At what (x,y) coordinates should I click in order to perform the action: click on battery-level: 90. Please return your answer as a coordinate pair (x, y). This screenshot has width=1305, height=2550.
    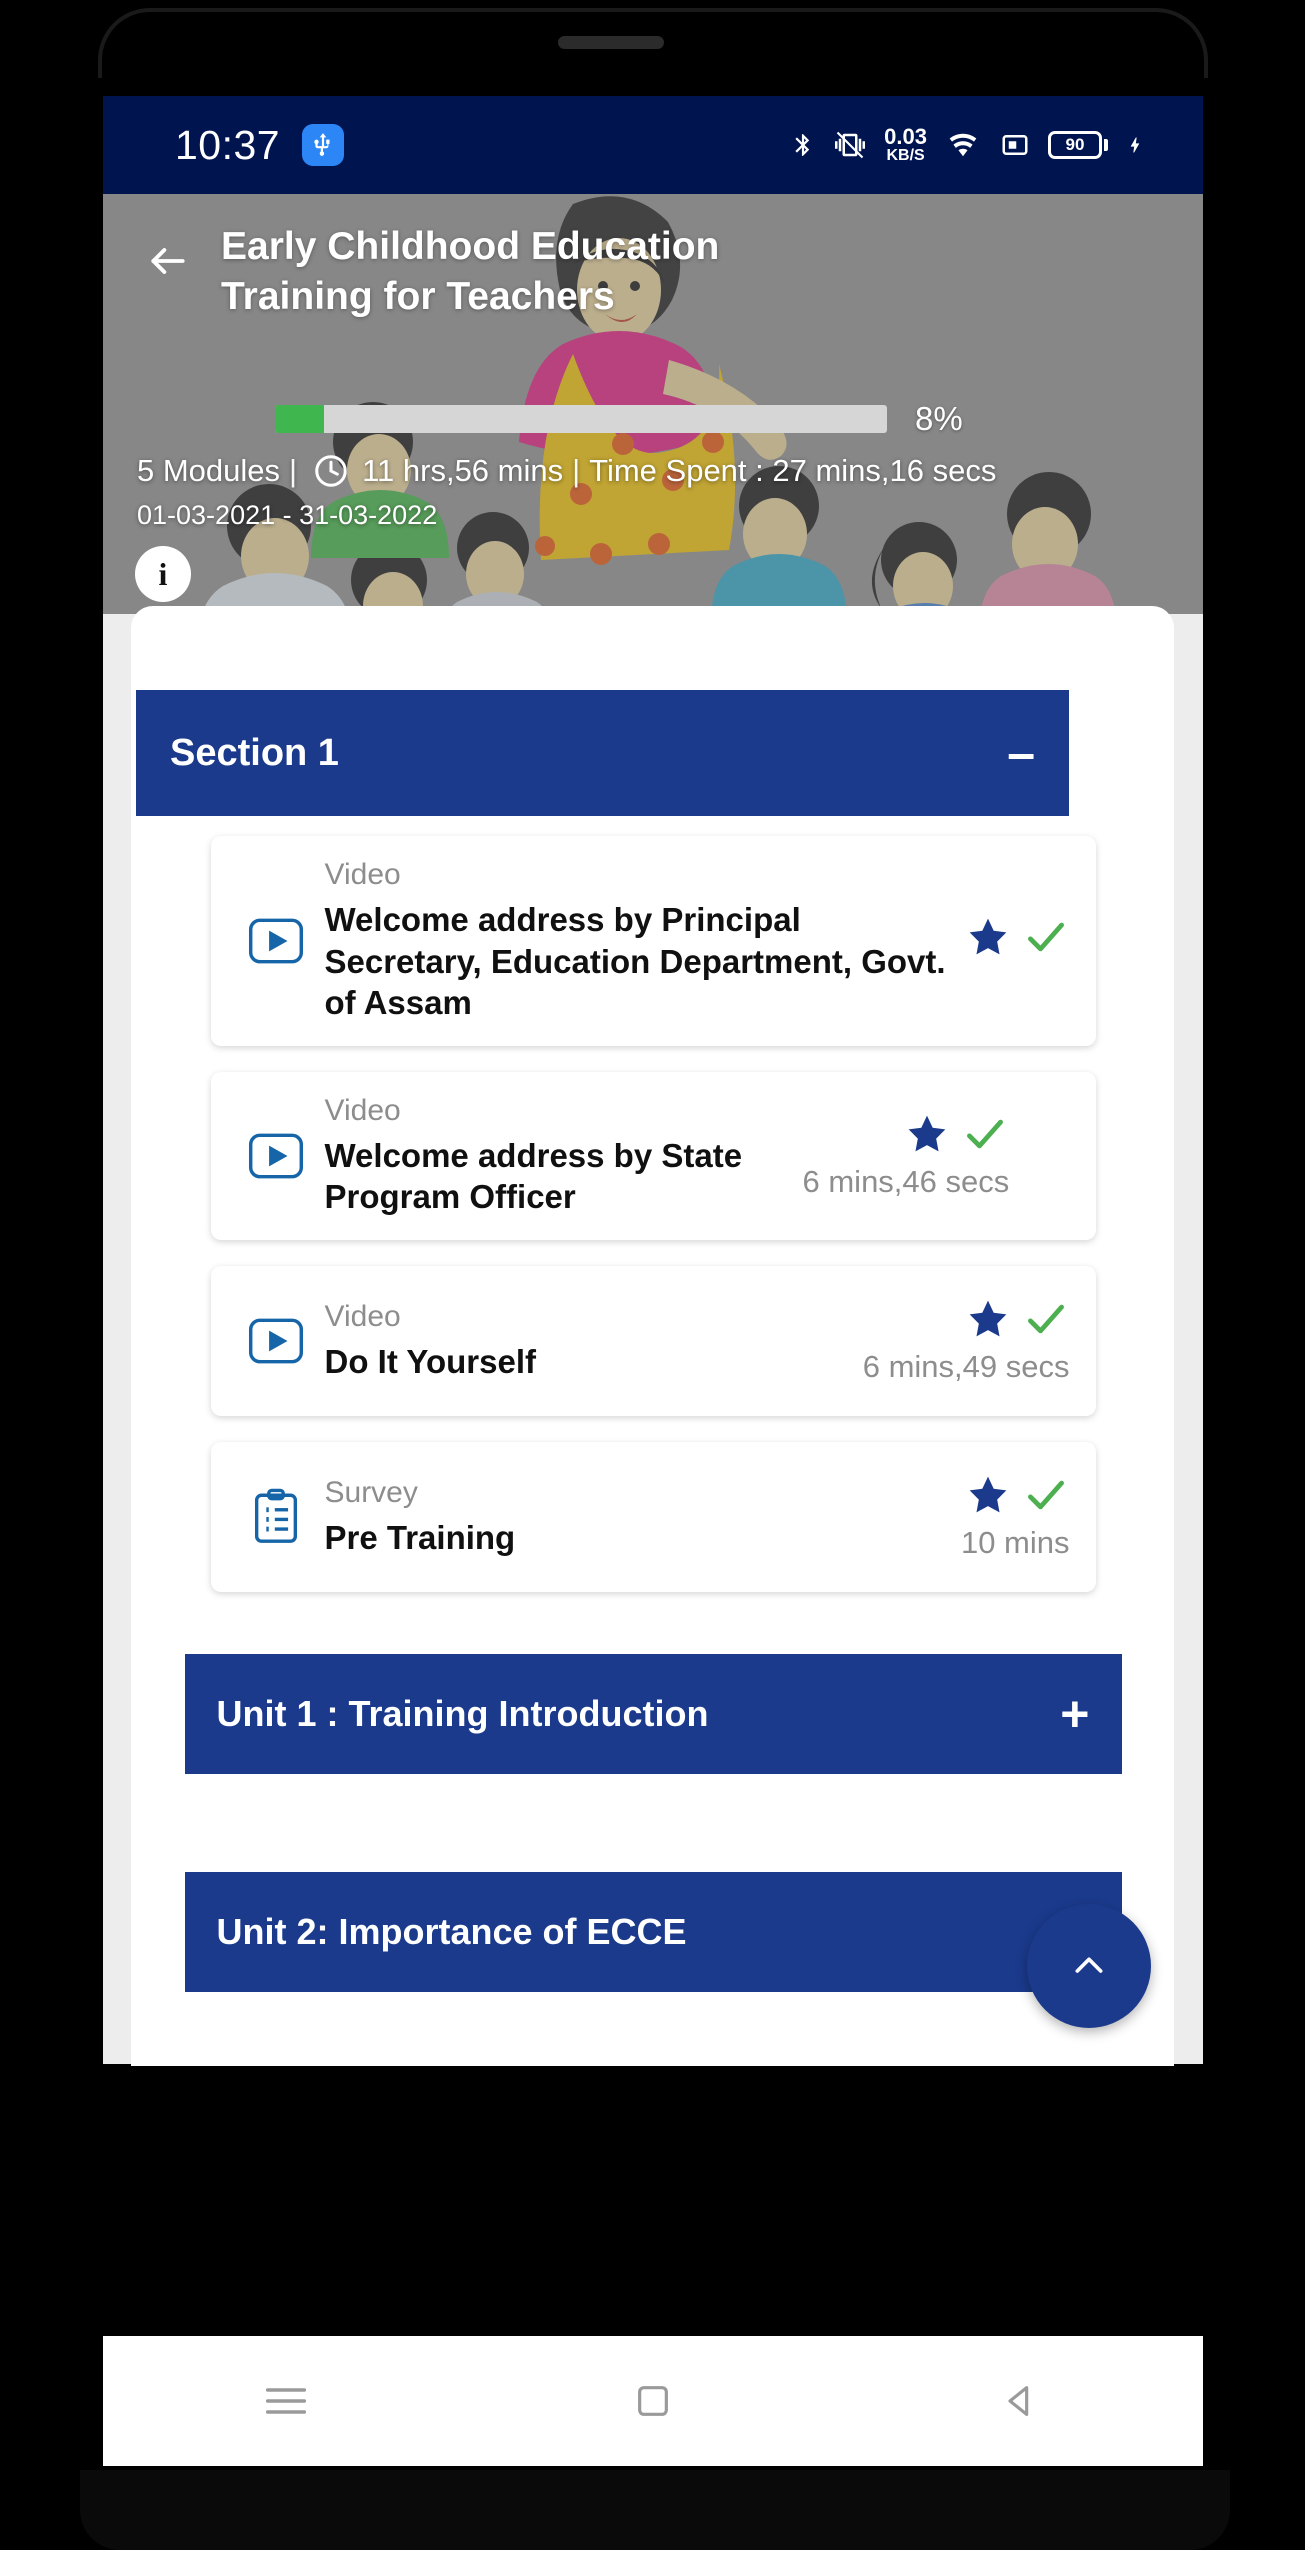
    Looking at the image, I should click on (1075, 144).